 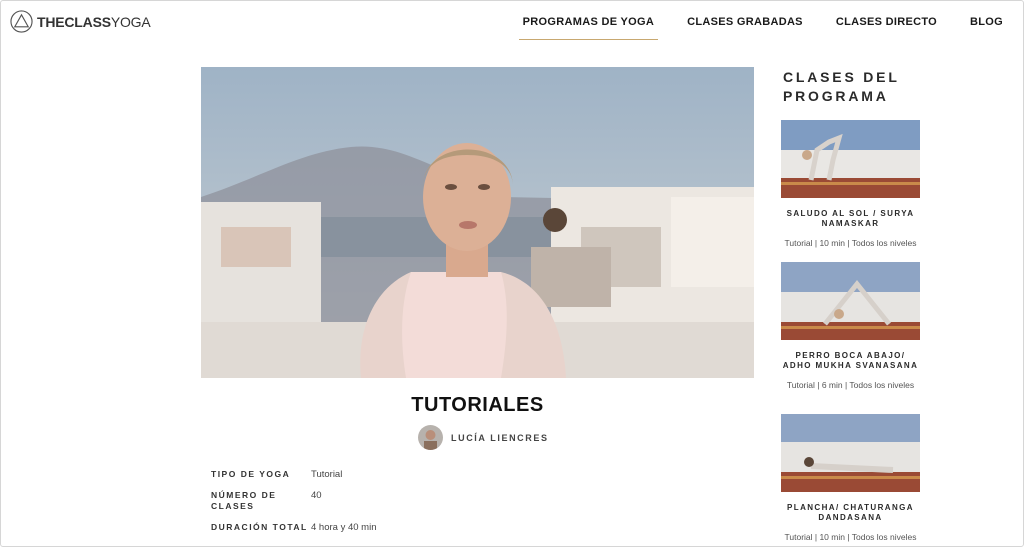 I want to click on detail-row: DURACIÓN TOTAL 4 hora y 40 min, so click(x=293, y=527).